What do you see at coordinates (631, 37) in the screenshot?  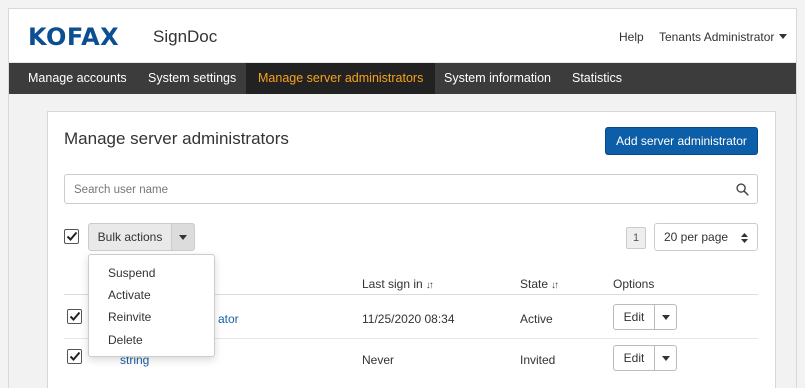 I see `help-link: Help` at bounding box center [631, 37].